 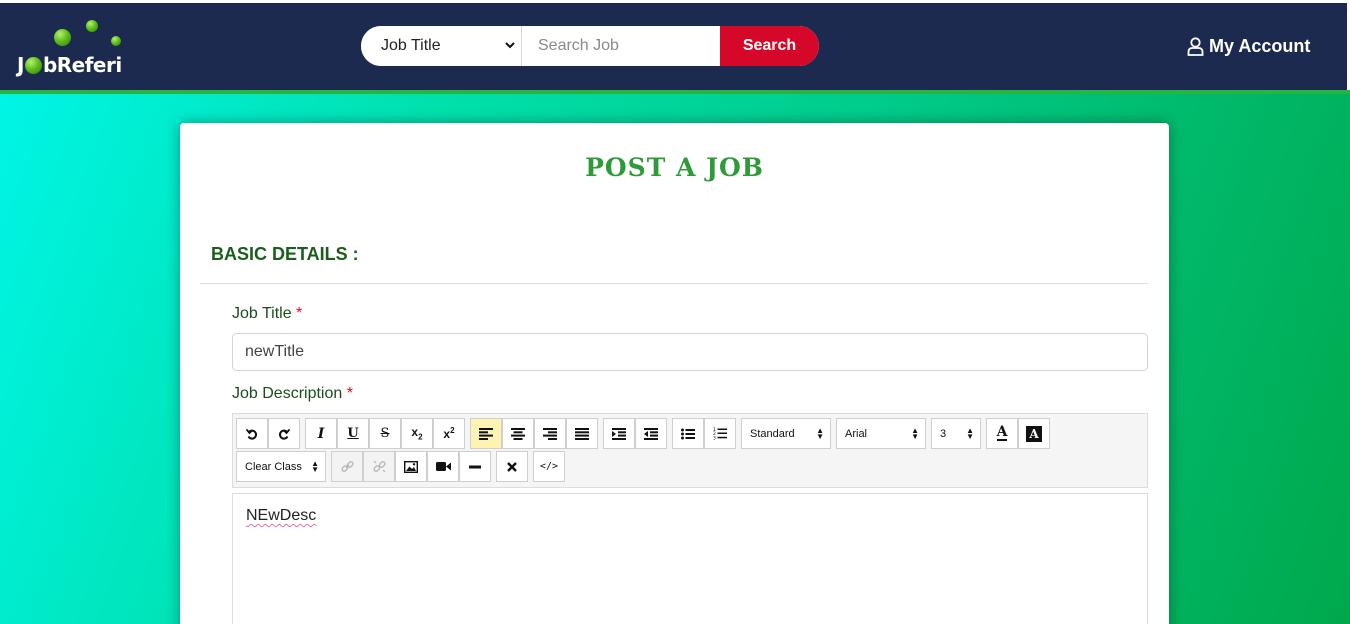 I want to click on class-select: Clear Class ▲ ▼, so click(x=281, y=466).